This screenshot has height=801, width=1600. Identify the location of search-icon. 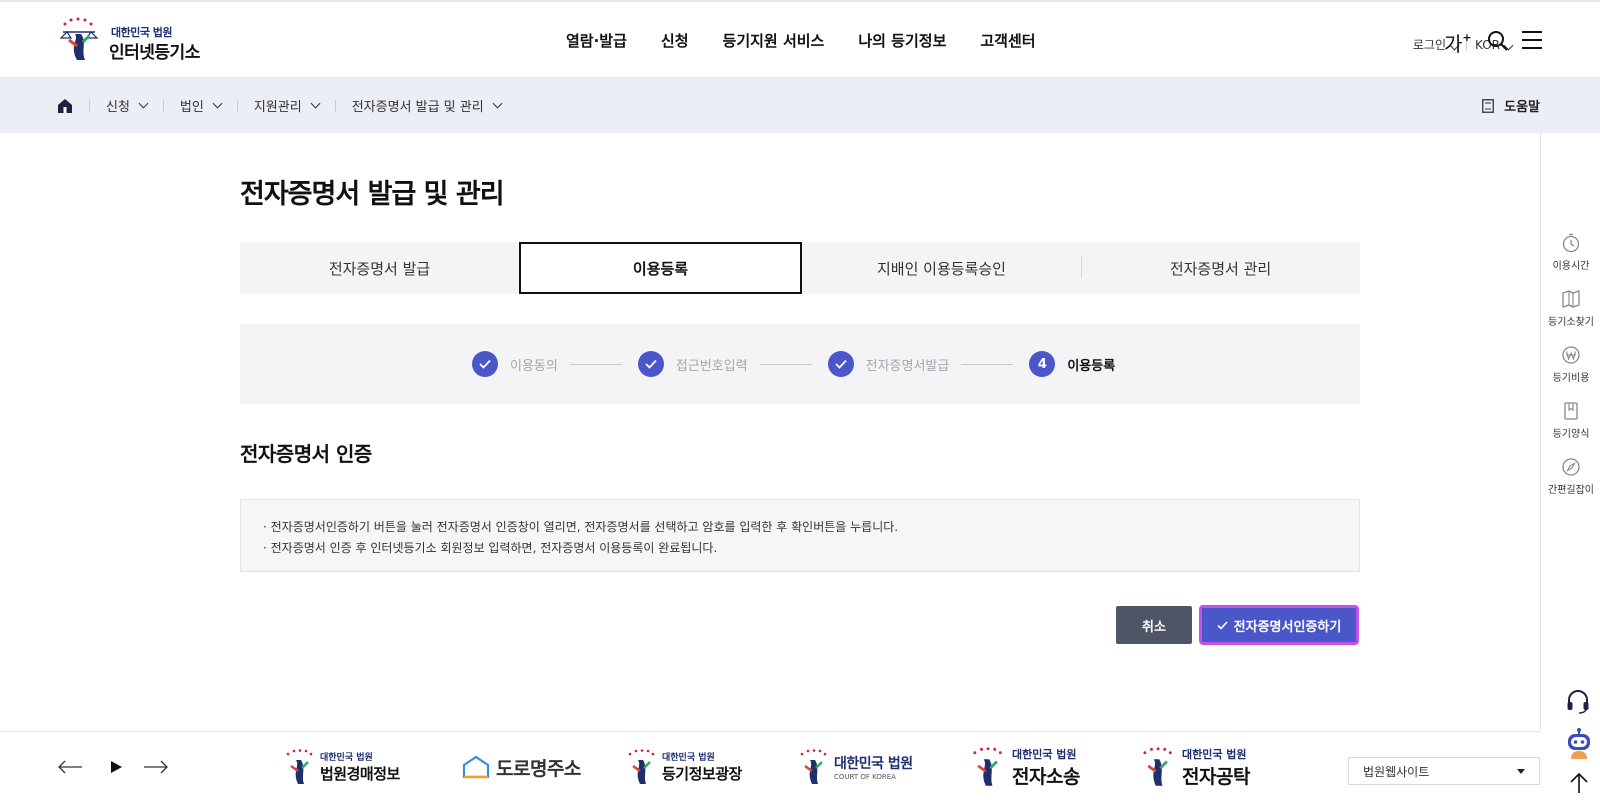
(1498, 41).